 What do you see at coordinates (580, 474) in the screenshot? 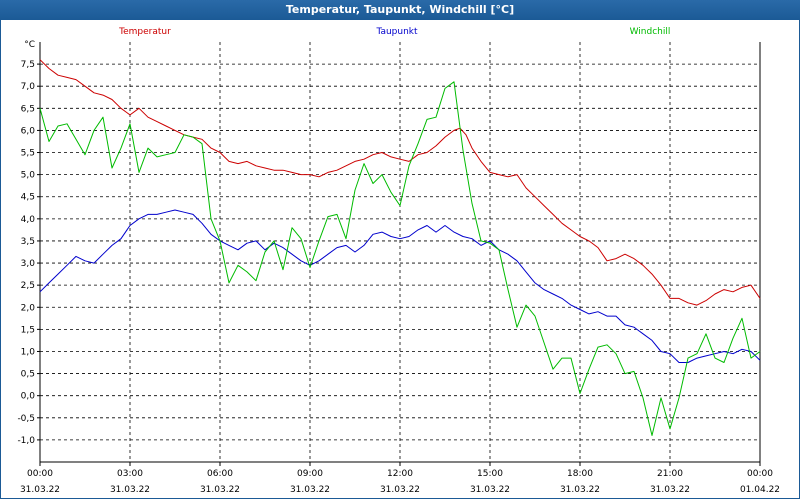
I see `x-tick-time: 18:00` at bounding box center [580, 474].